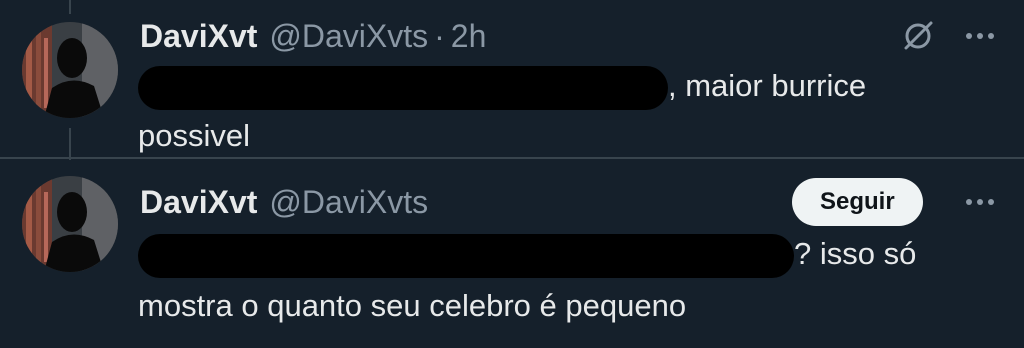 The width and height of the screenshot is (1024, 348). What do you see at coordinates (469, 36) in the screenshot?
I see `timestamp: 2h` at bounding box center [469, 36].